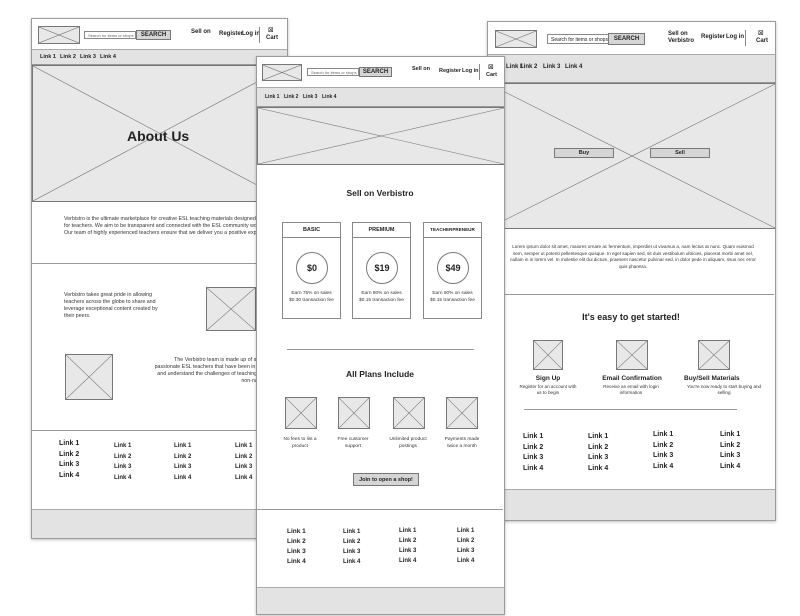 Image resolution: width=800 pixels, height=616 pixels. Describe the element at coordinates (548, 389) in the screenshot. I see `step-desc: Register for an account with us to begin` at that location.